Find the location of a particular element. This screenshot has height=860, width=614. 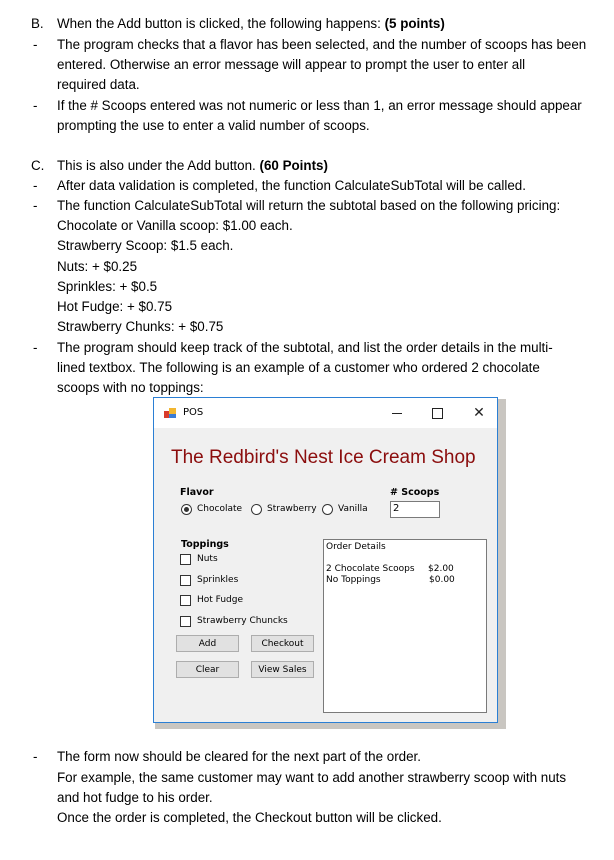

close-icon: ✕ is located at coordinates (479, 413).